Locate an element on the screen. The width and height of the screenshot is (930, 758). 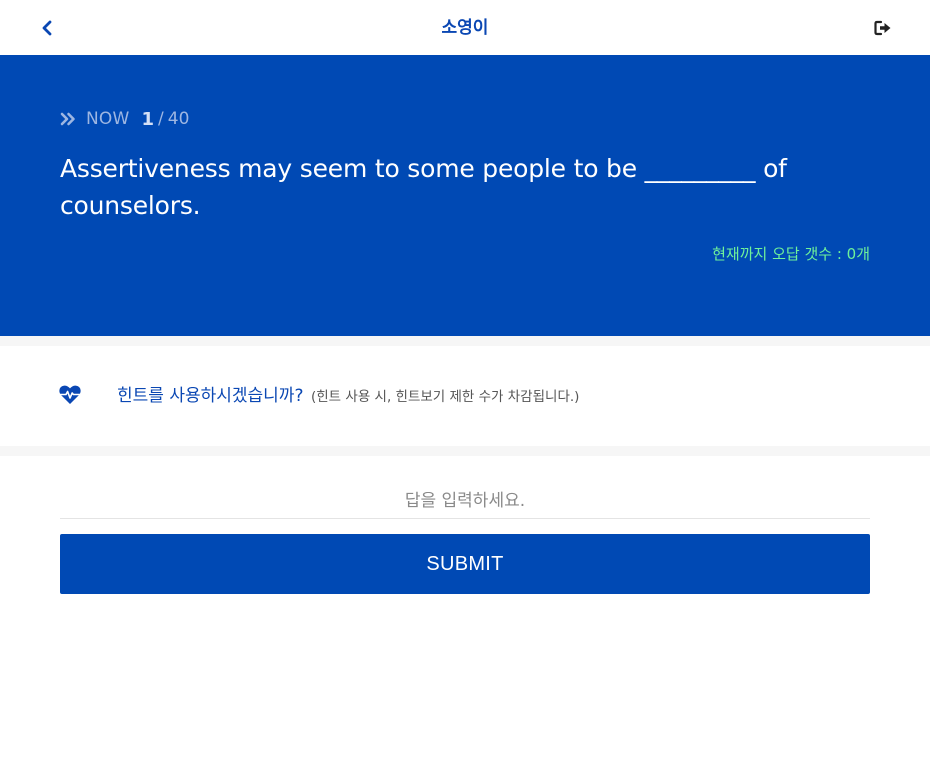
submit-button: SUBMIT is located at coordinates (465, 564).